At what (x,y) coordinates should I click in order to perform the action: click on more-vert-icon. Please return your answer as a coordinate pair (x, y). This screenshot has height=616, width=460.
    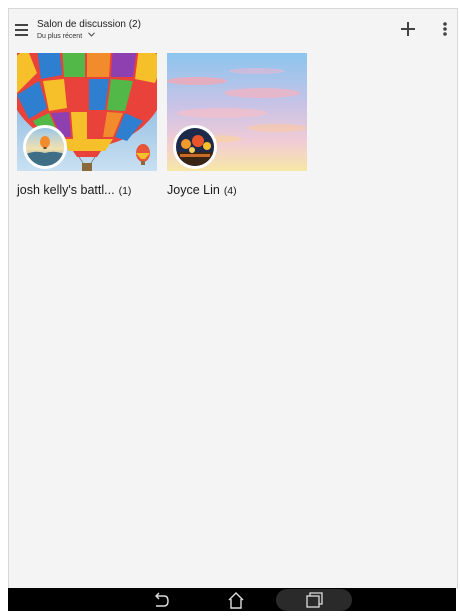
    Looking at the image, I should click on (445, 29).